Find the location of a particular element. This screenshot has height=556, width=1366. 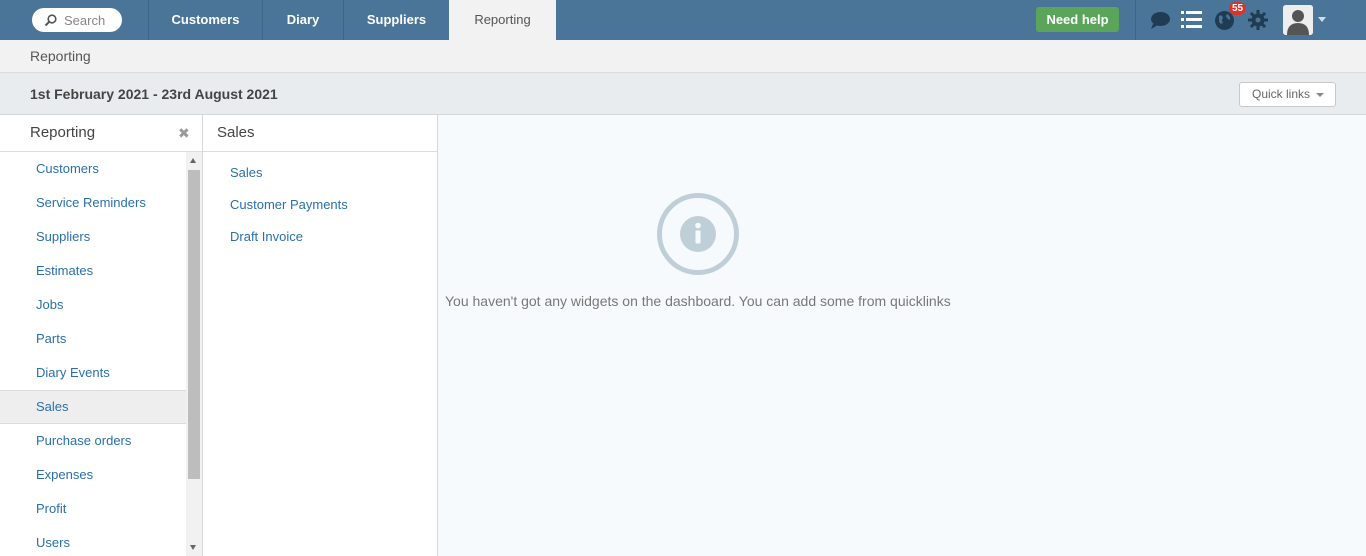

sidebar-scrollbar is located at coordinates (194, 354).